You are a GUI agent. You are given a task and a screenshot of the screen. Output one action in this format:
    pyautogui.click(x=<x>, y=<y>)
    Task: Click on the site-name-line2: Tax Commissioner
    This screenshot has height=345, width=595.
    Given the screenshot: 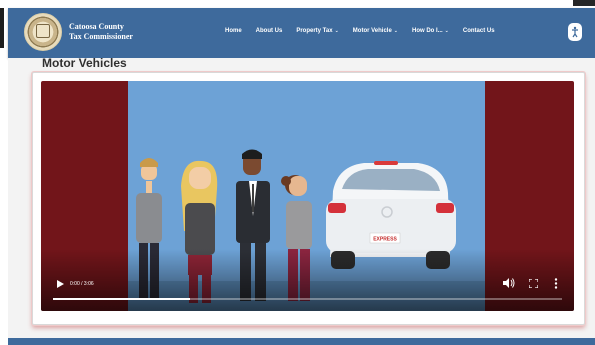 What is the action you would take?
    pyautogui.click(x=101, y=36)
    